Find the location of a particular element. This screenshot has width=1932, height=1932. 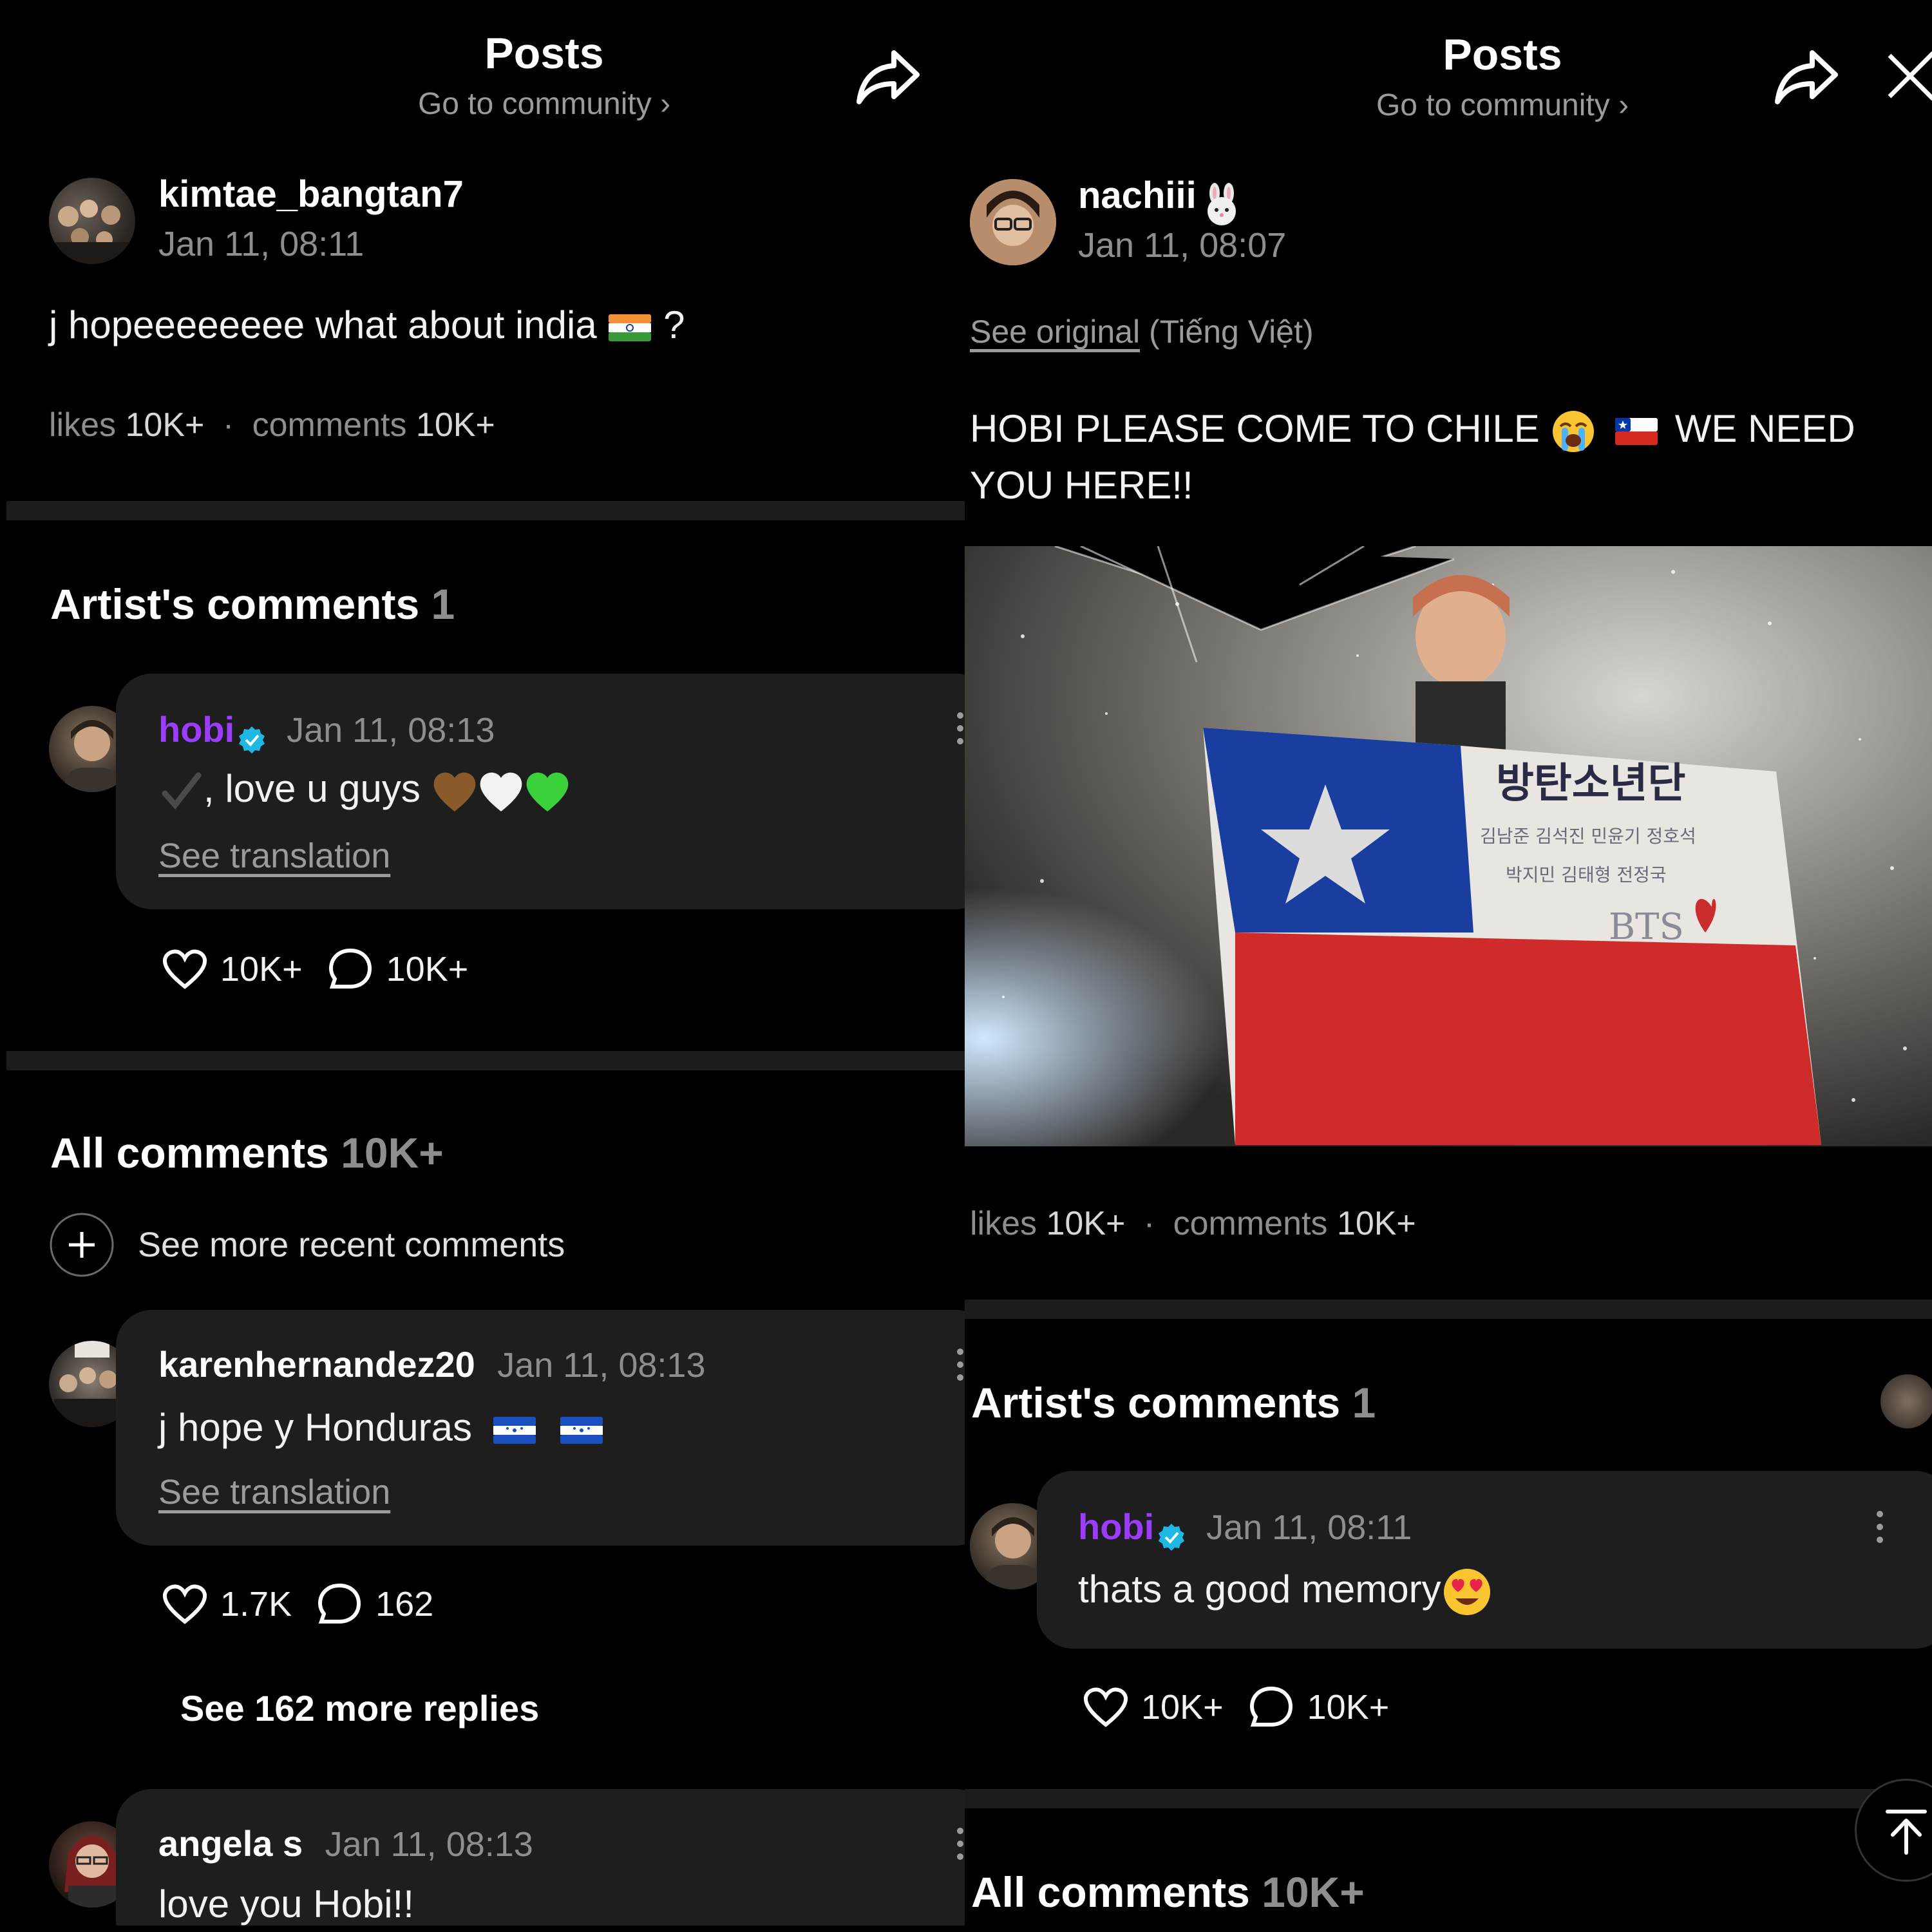

artist-comment-text: thats a good memory is located at coordinates (1286, 1592).